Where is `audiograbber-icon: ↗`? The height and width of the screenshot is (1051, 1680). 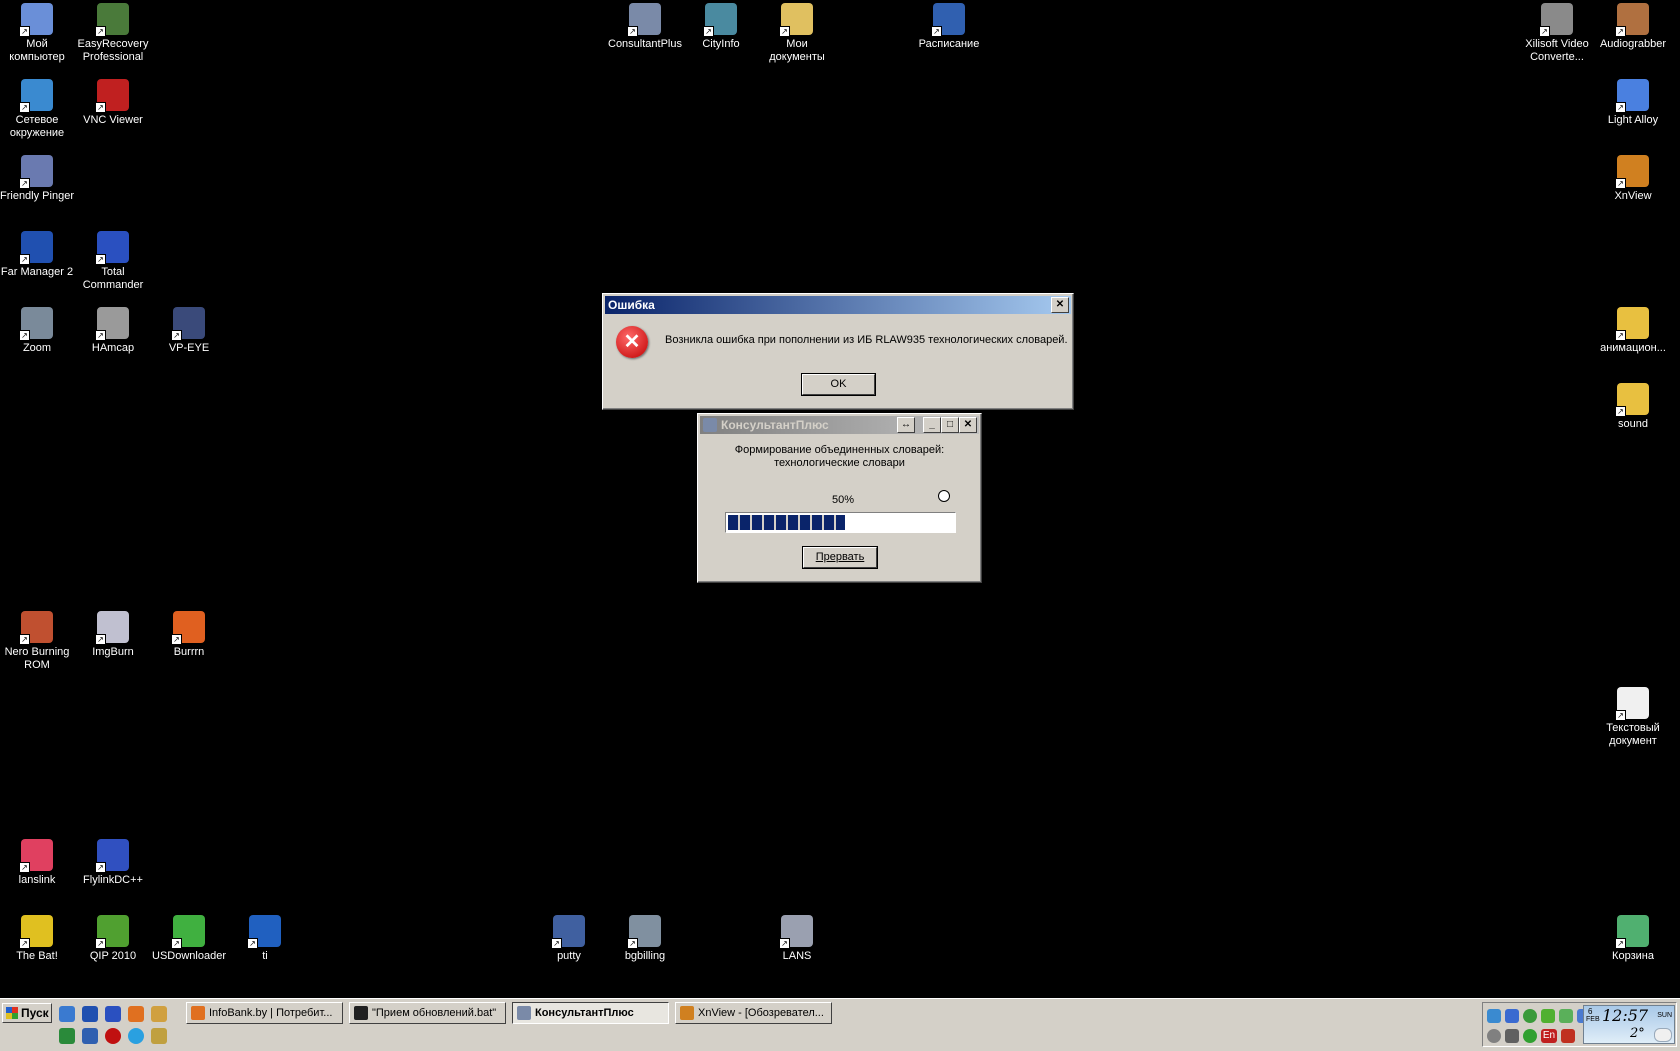 audiograbber-icon: ↗ is located at coordinates (1632, 20).